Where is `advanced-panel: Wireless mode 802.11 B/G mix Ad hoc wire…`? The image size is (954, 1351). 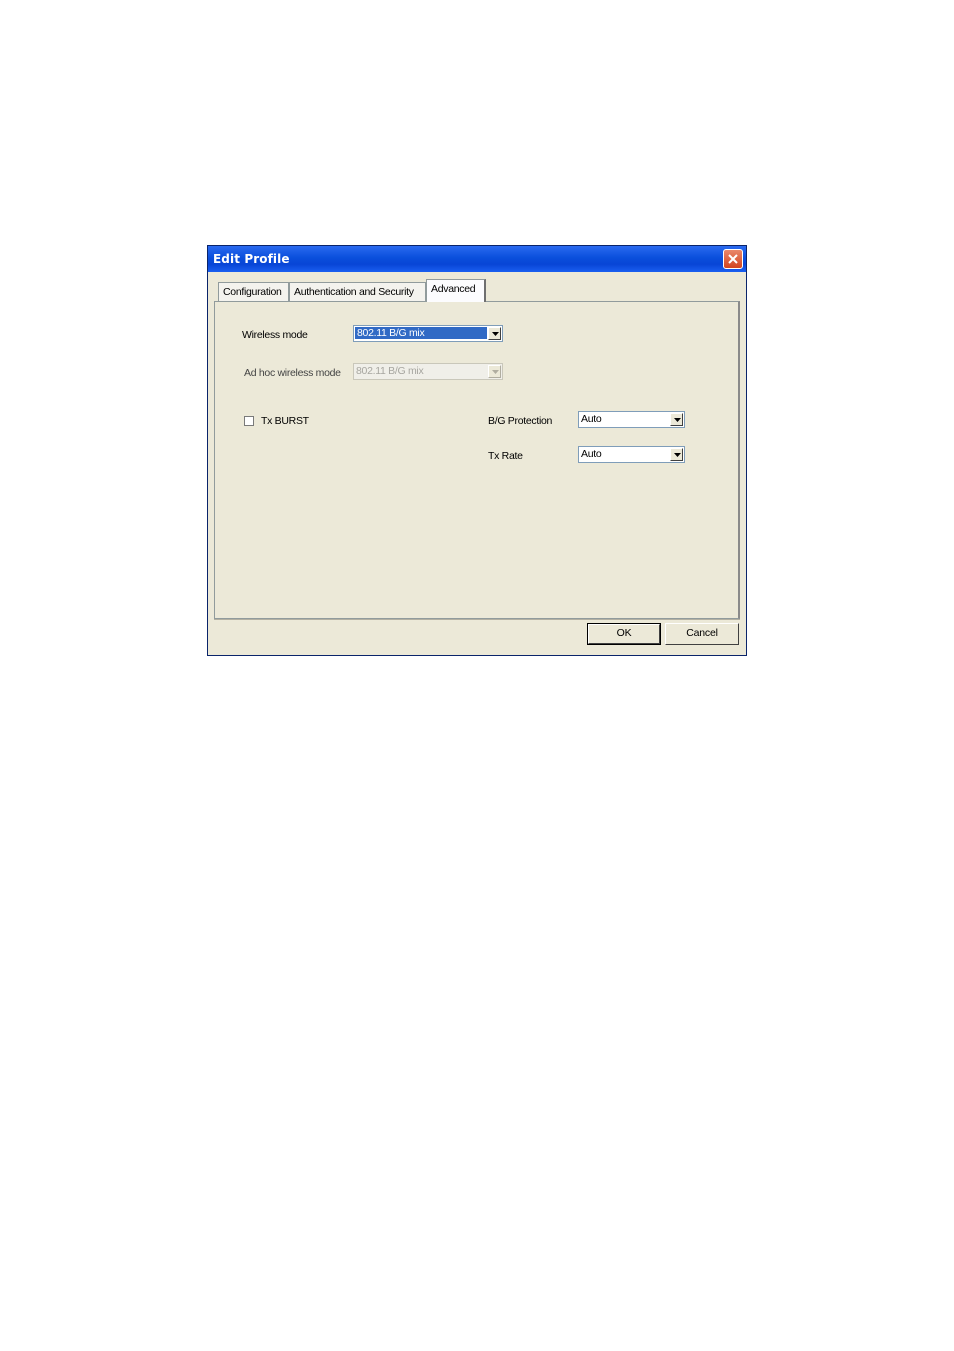
advanced-panel: Wireless mode 802.11 B/G mix Ad hoc wire… is located at coordinates (477, 460).